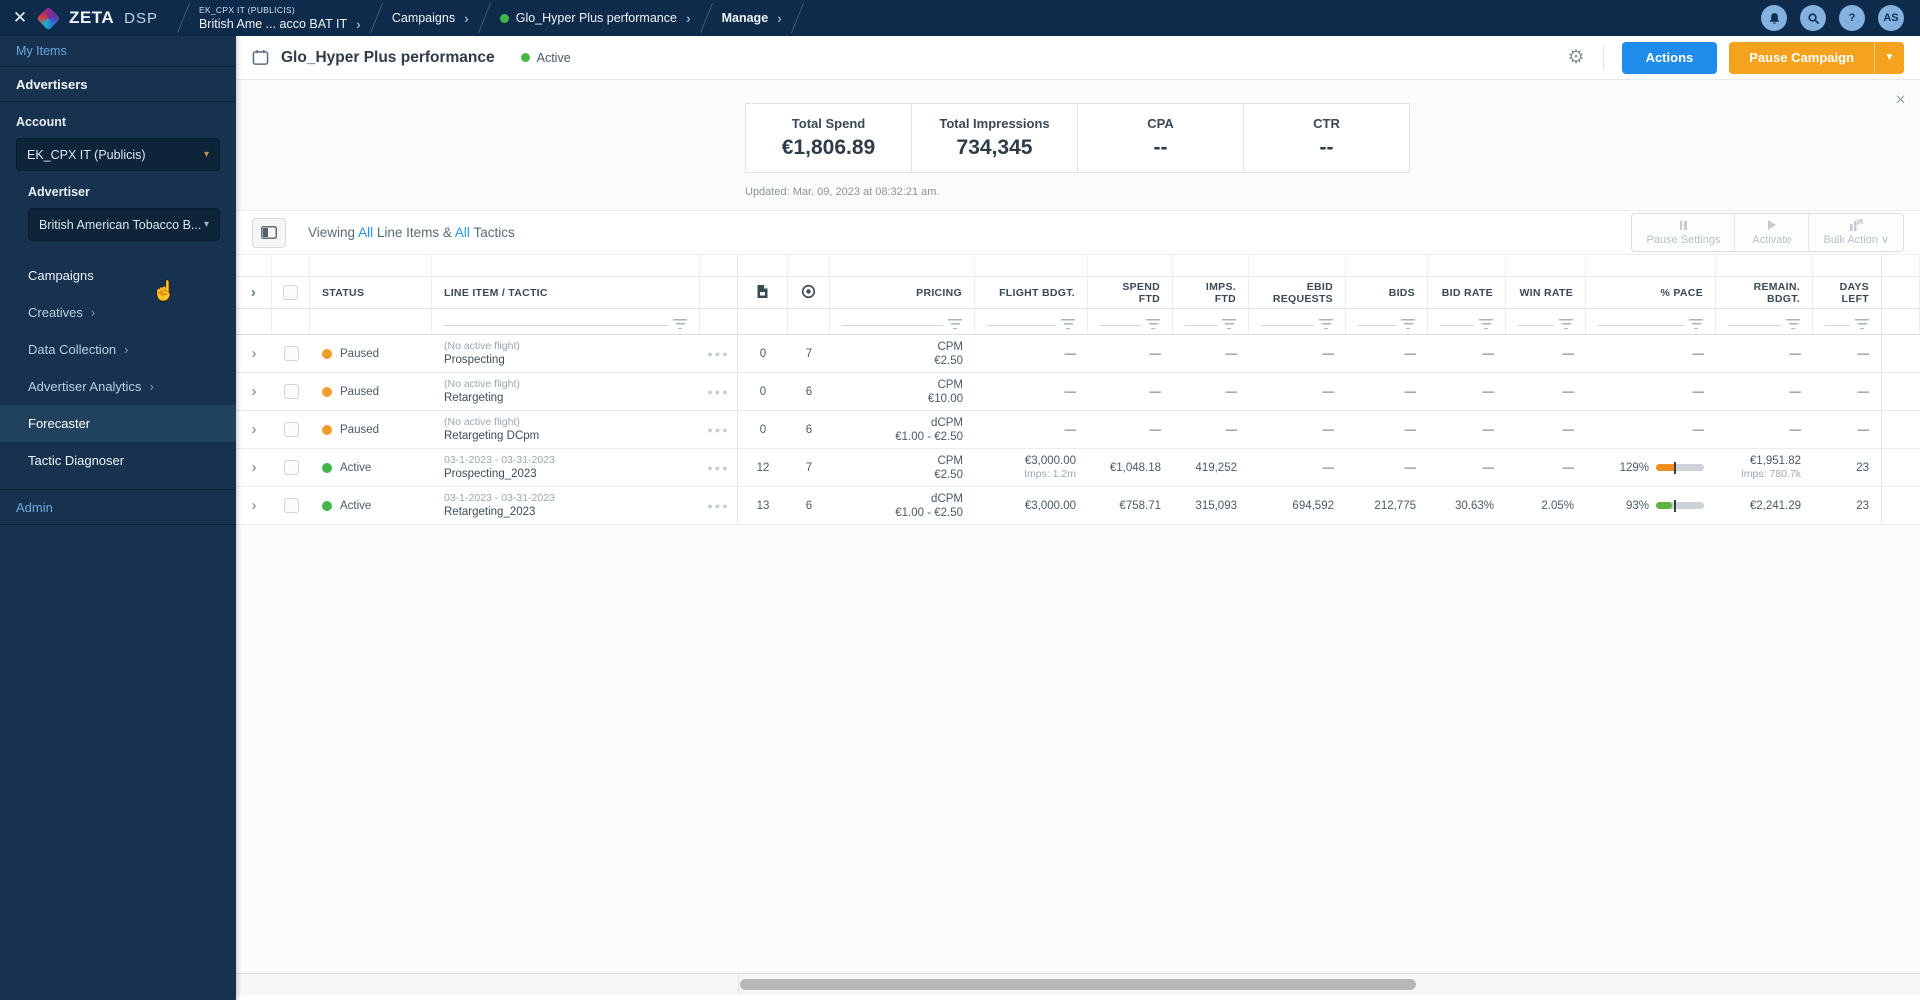 The width and height of the screenshot is (1920, 1000). What do you see at coordinates (1387, 391) in the screenshot?
I see `cell-bids: —` at bounding box center [1387, 391].